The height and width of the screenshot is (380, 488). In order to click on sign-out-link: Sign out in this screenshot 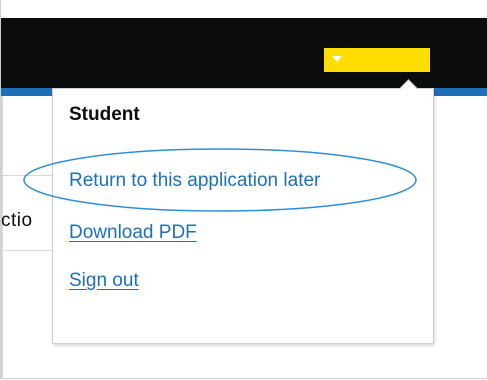, I will do `click(104, 281)`.